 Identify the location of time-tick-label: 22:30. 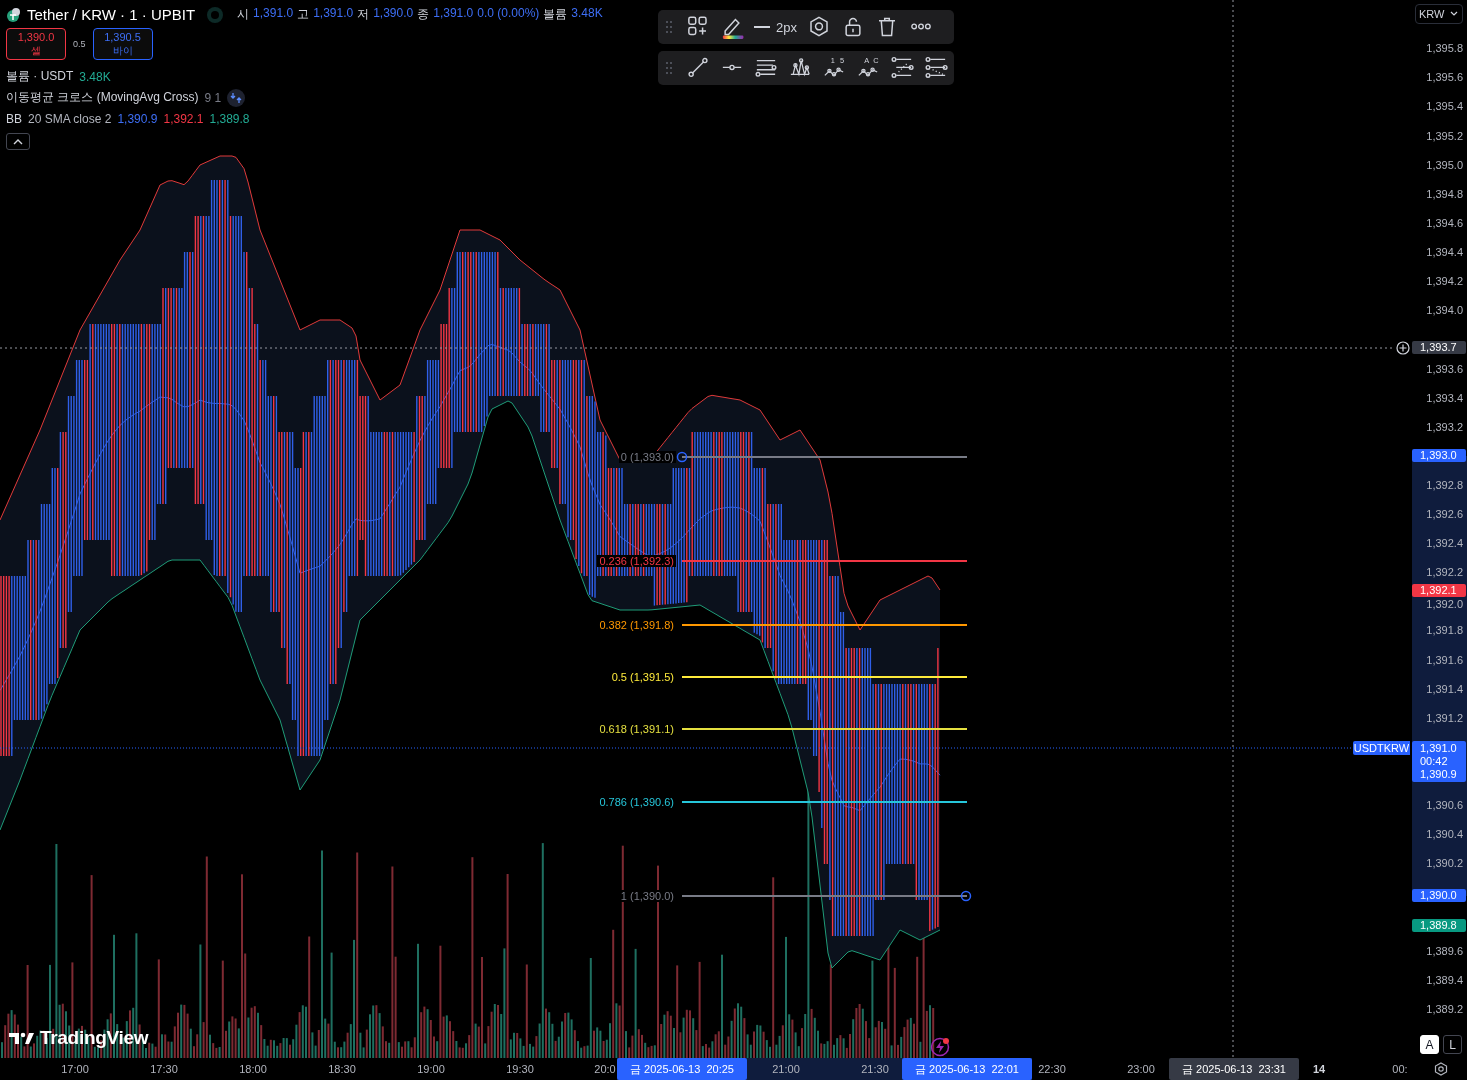
(1052, 1069).